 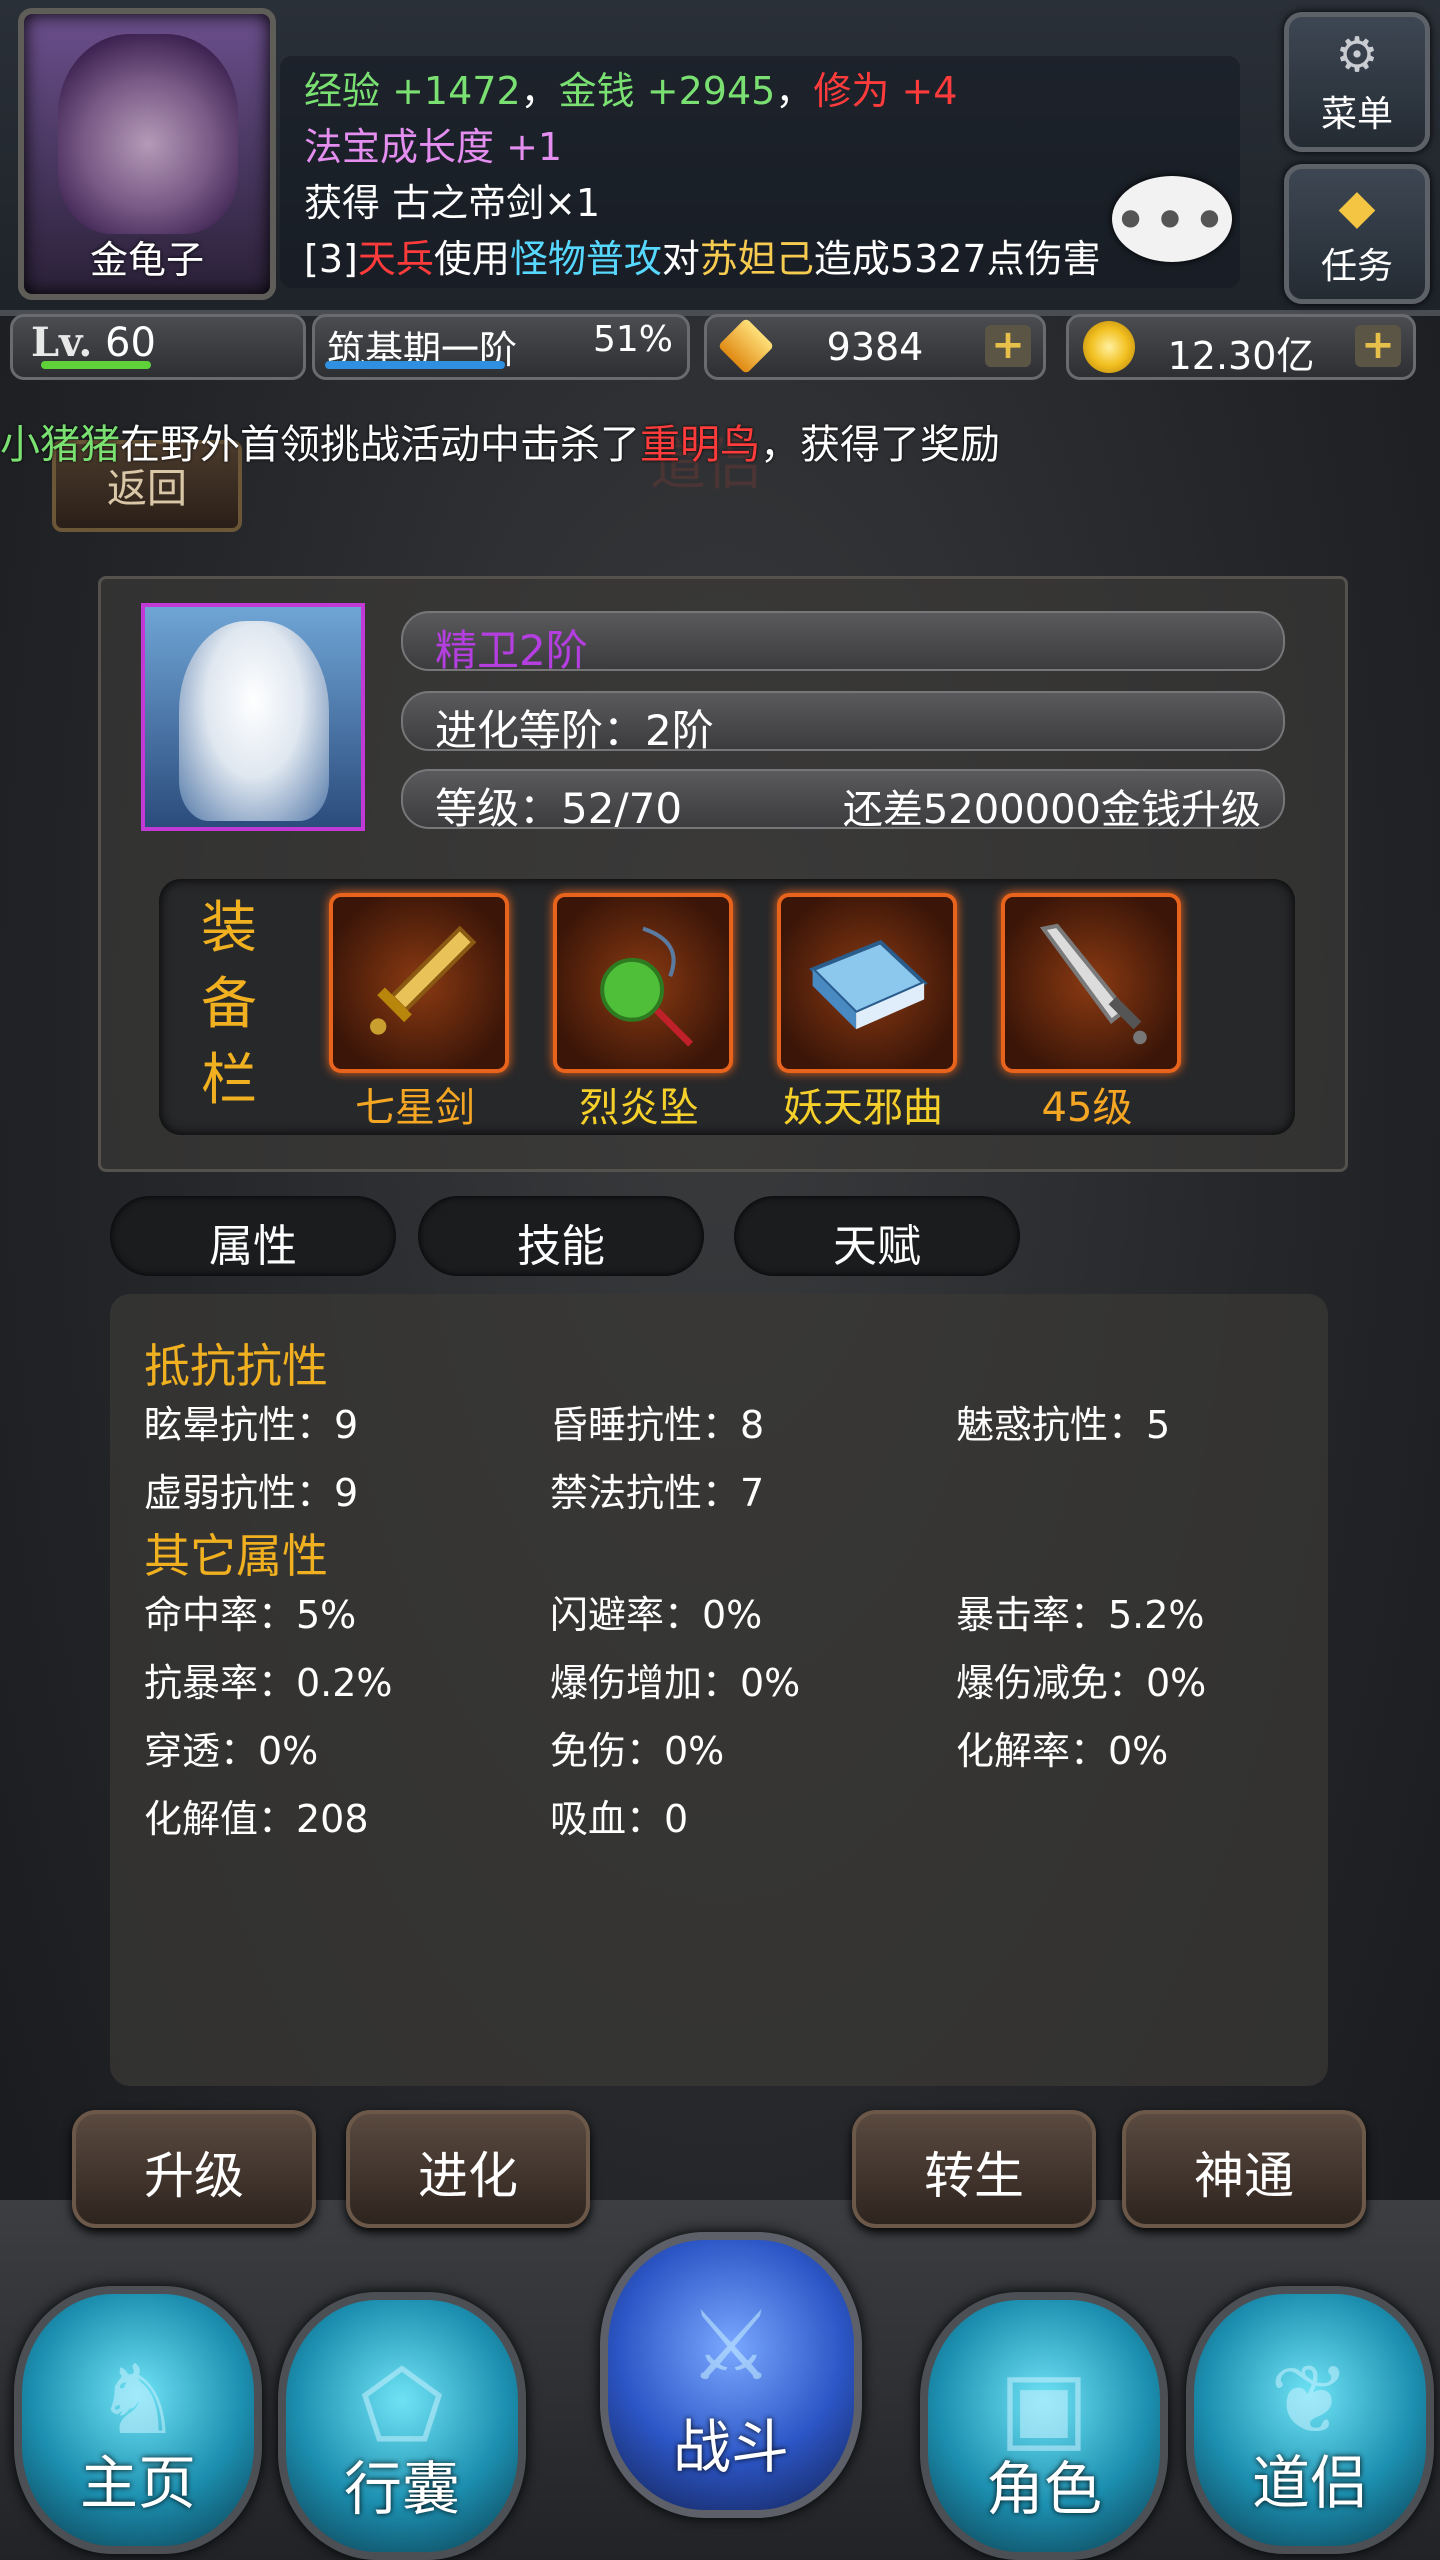 What do you see at coordinates (1043, 2489) in the screenshot?
I see `nav-label: 角色` at bounding box center [1043, 2489].